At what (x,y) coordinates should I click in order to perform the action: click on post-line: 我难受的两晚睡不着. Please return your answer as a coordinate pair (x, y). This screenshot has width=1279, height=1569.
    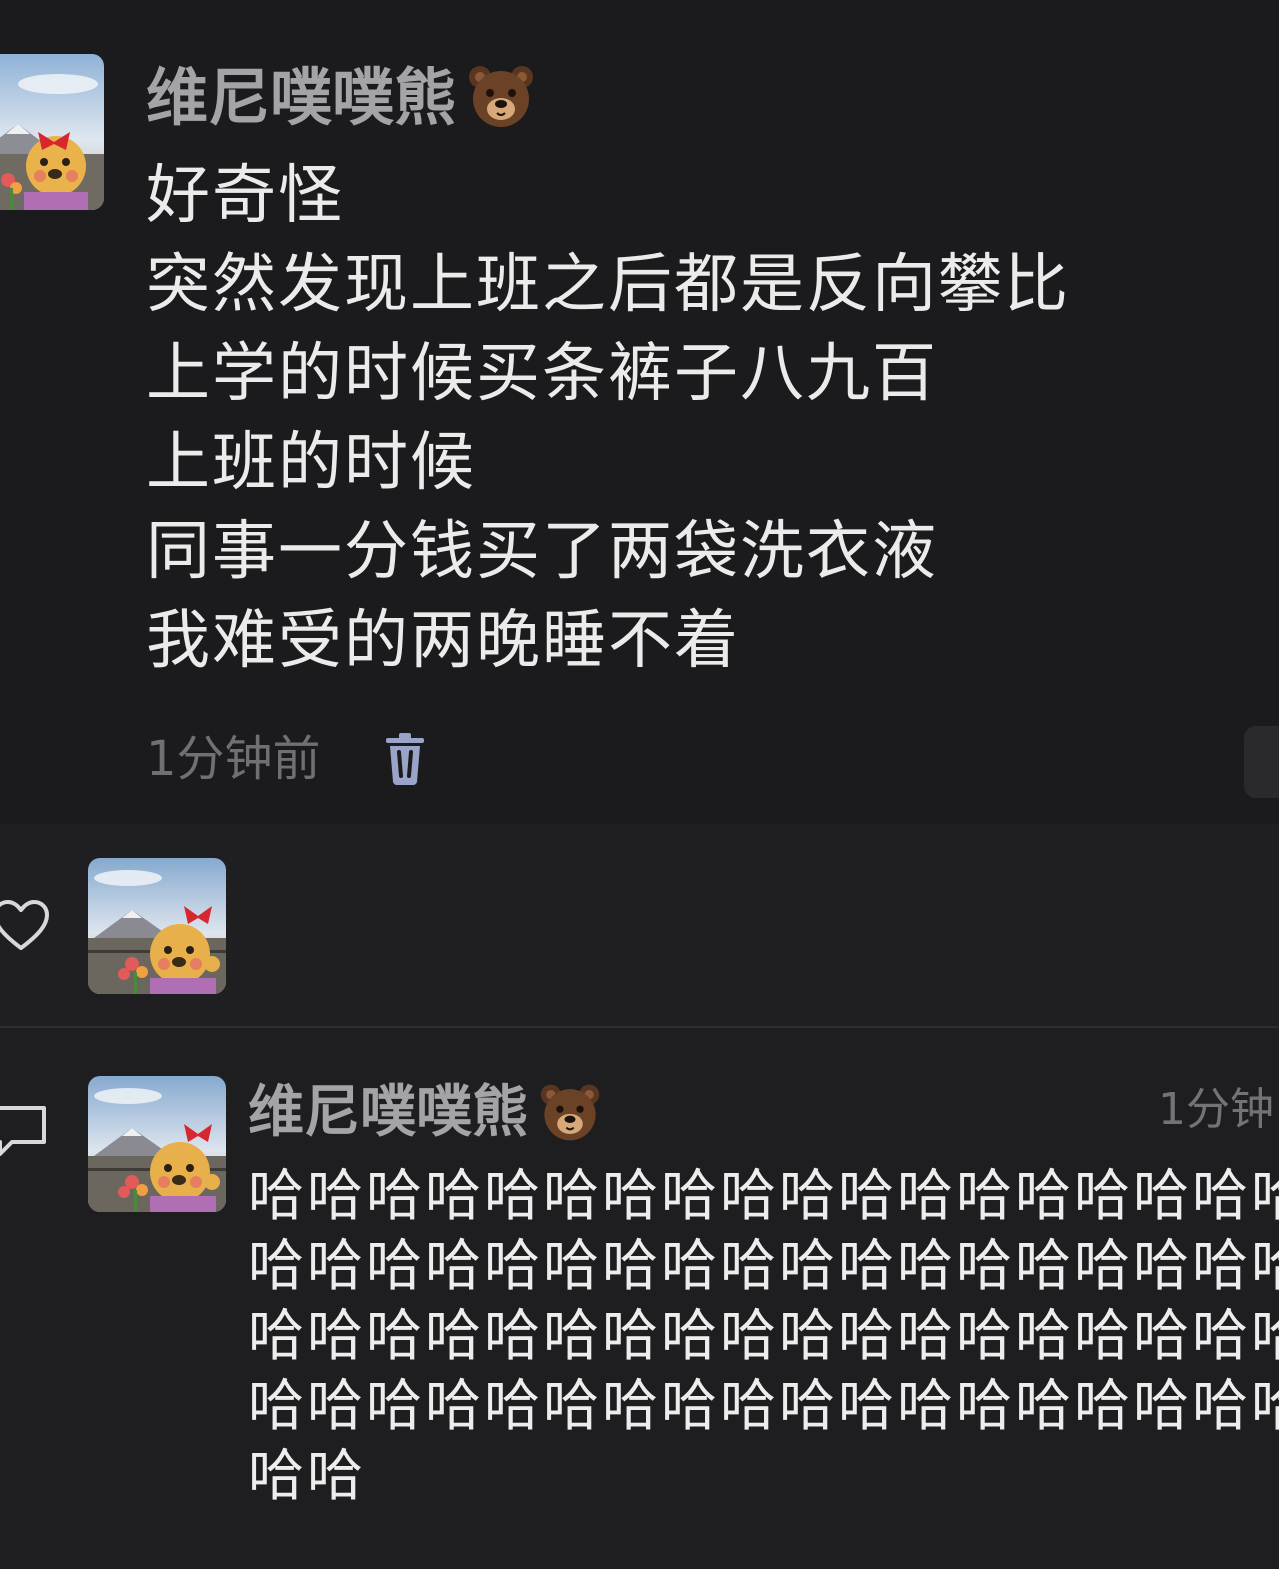
    Looking at the image, I should click on (443, 641).